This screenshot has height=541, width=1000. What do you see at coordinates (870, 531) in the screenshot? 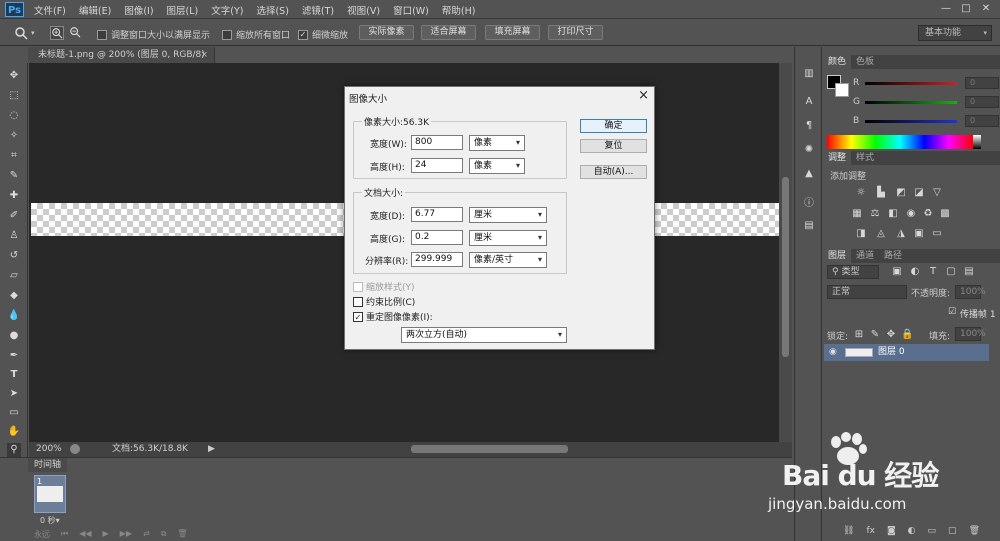
I see `layer-style-icon: fx` at bounding box center [870, 531].